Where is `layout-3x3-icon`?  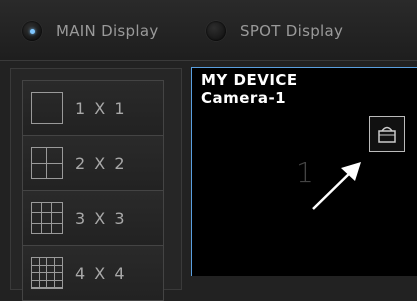
layout-3x3-icon is located at coordinates (47, 218).